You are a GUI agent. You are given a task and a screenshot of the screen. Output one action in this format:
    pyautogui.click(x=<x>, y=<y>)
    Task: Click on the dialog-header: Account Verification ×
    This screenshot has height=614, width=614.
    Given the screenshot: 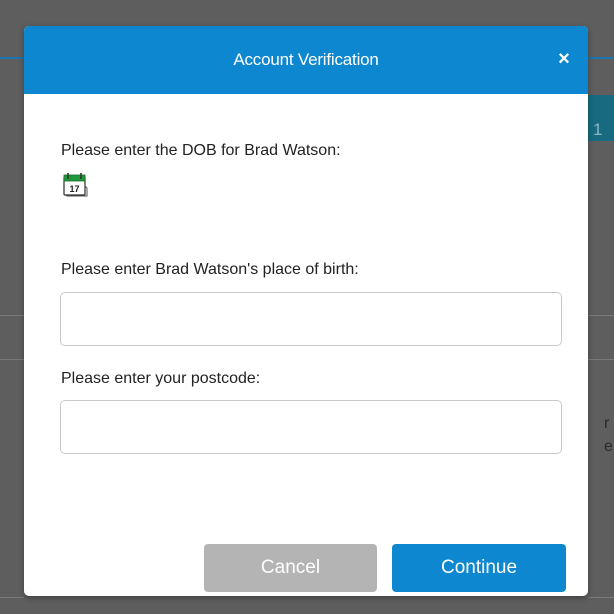 What is the action you would take?
    pyautogui.click(x=306, y=60)
    